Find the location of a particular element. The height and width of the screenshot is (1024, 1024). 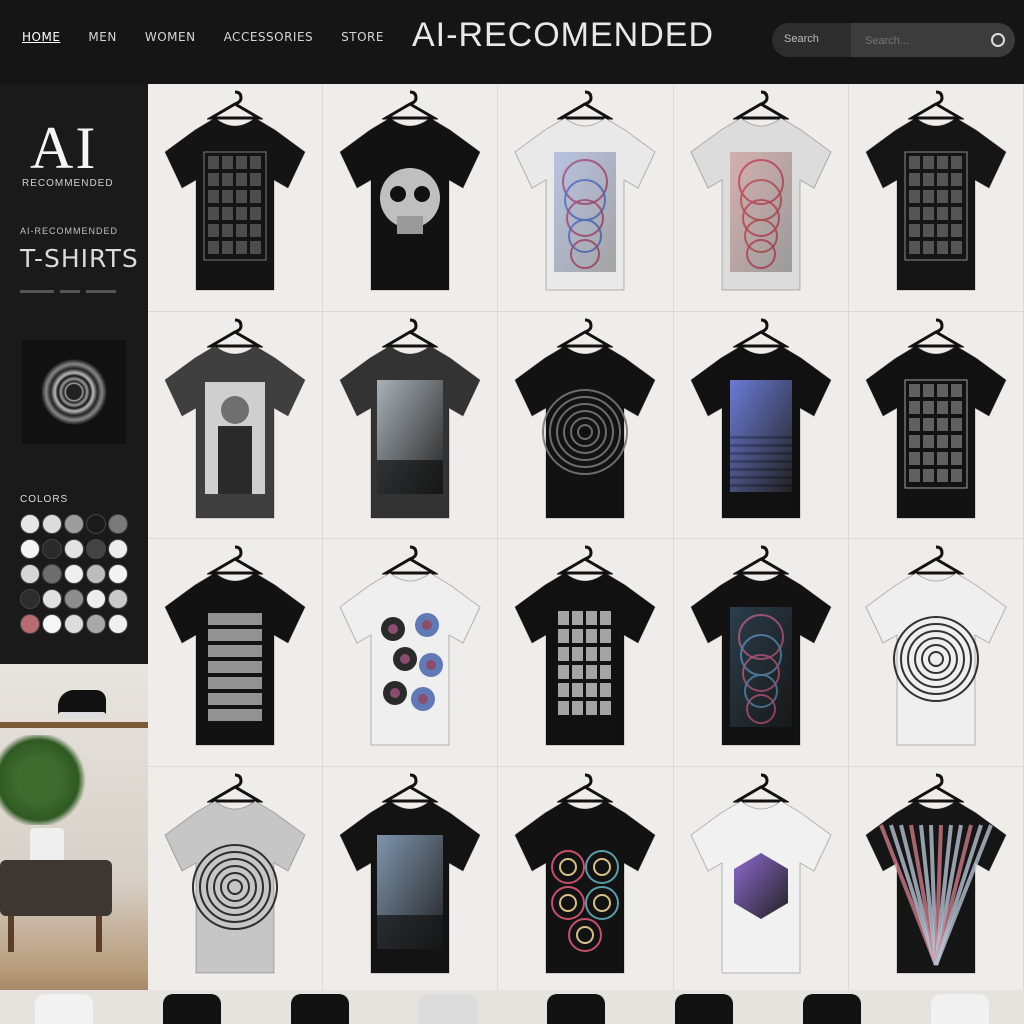

search-input is located at coordinates (920, 41).